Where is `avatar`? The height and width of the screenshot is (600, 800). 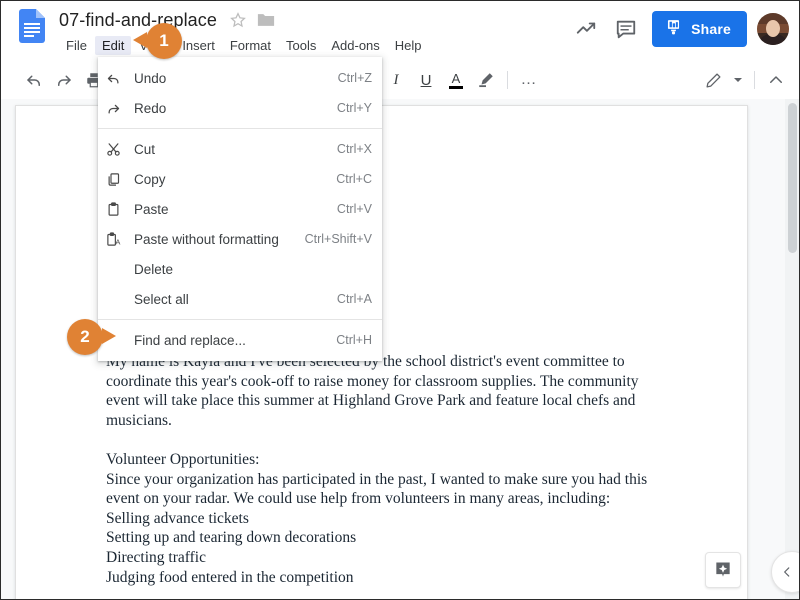
avatar is located at coordinates (773, 29).